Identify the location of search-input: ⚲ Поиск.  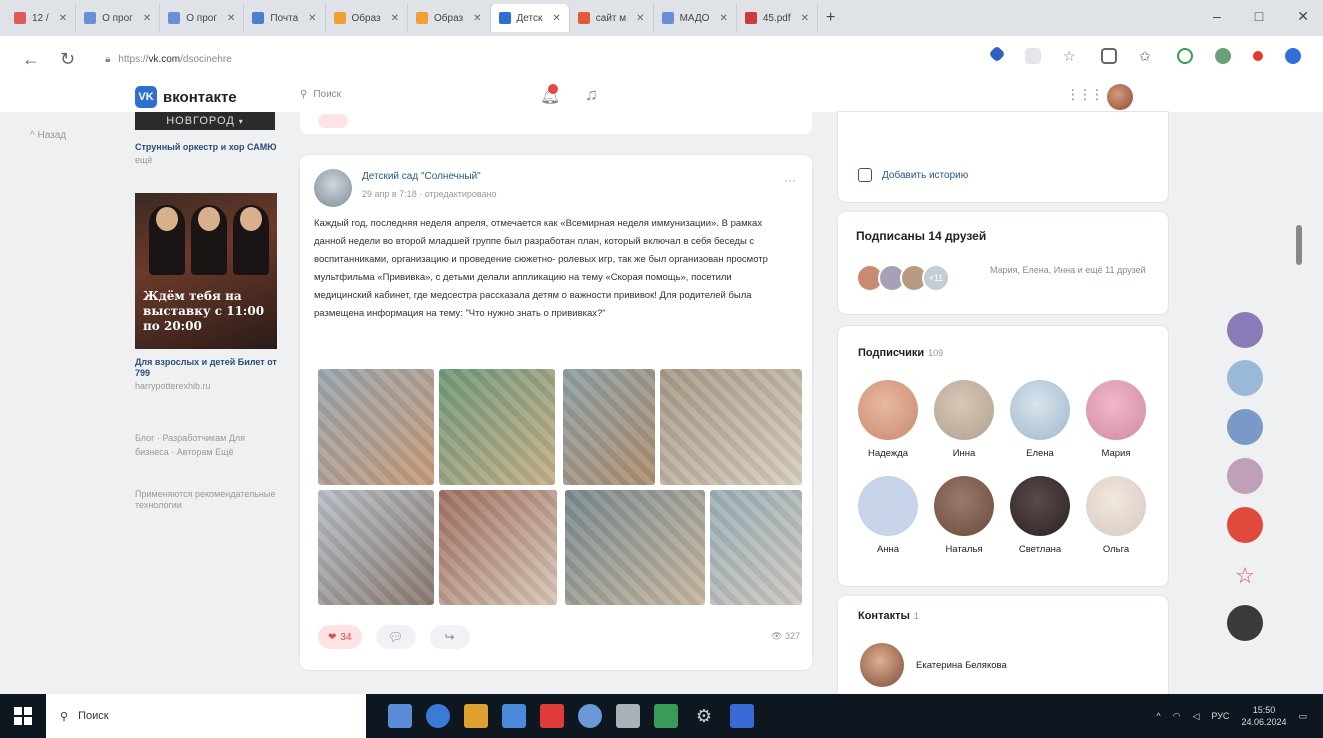
(320, 94).